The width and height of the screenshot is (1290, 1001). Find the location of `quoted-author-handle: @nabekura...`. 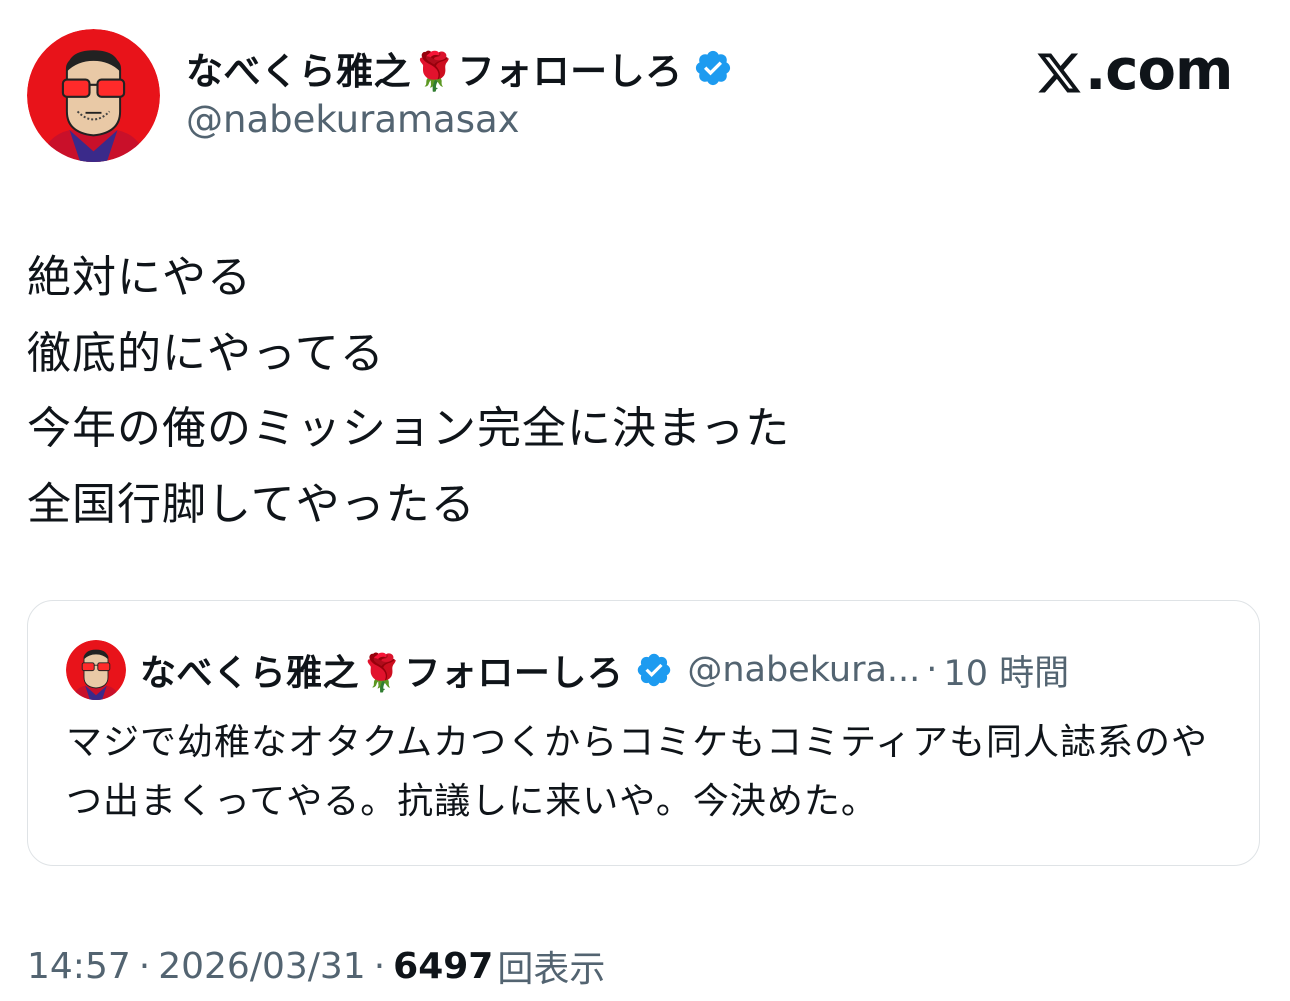

quoted-author-handle: @nabekura... is located at coordinates (804, 670).